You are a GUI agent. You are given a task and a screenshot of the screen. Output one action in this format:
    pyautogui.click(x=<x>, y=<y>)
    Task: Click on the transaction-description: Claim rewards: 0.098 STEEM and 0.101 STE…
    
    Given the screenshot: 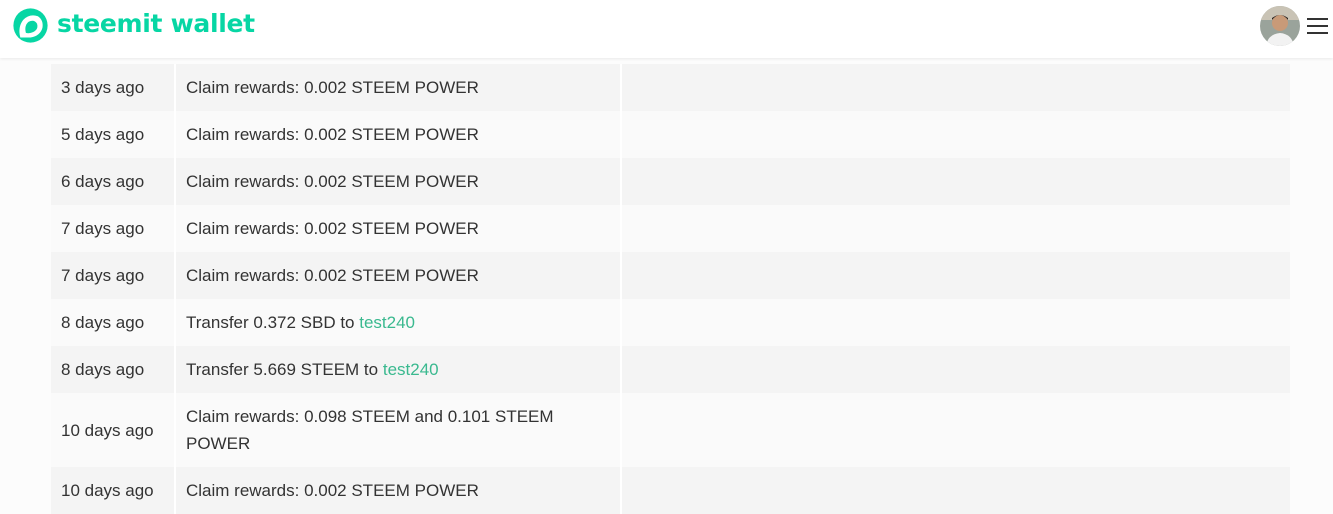 What is the action you would take?
    pyautogui.click(x=398, y=430)
    